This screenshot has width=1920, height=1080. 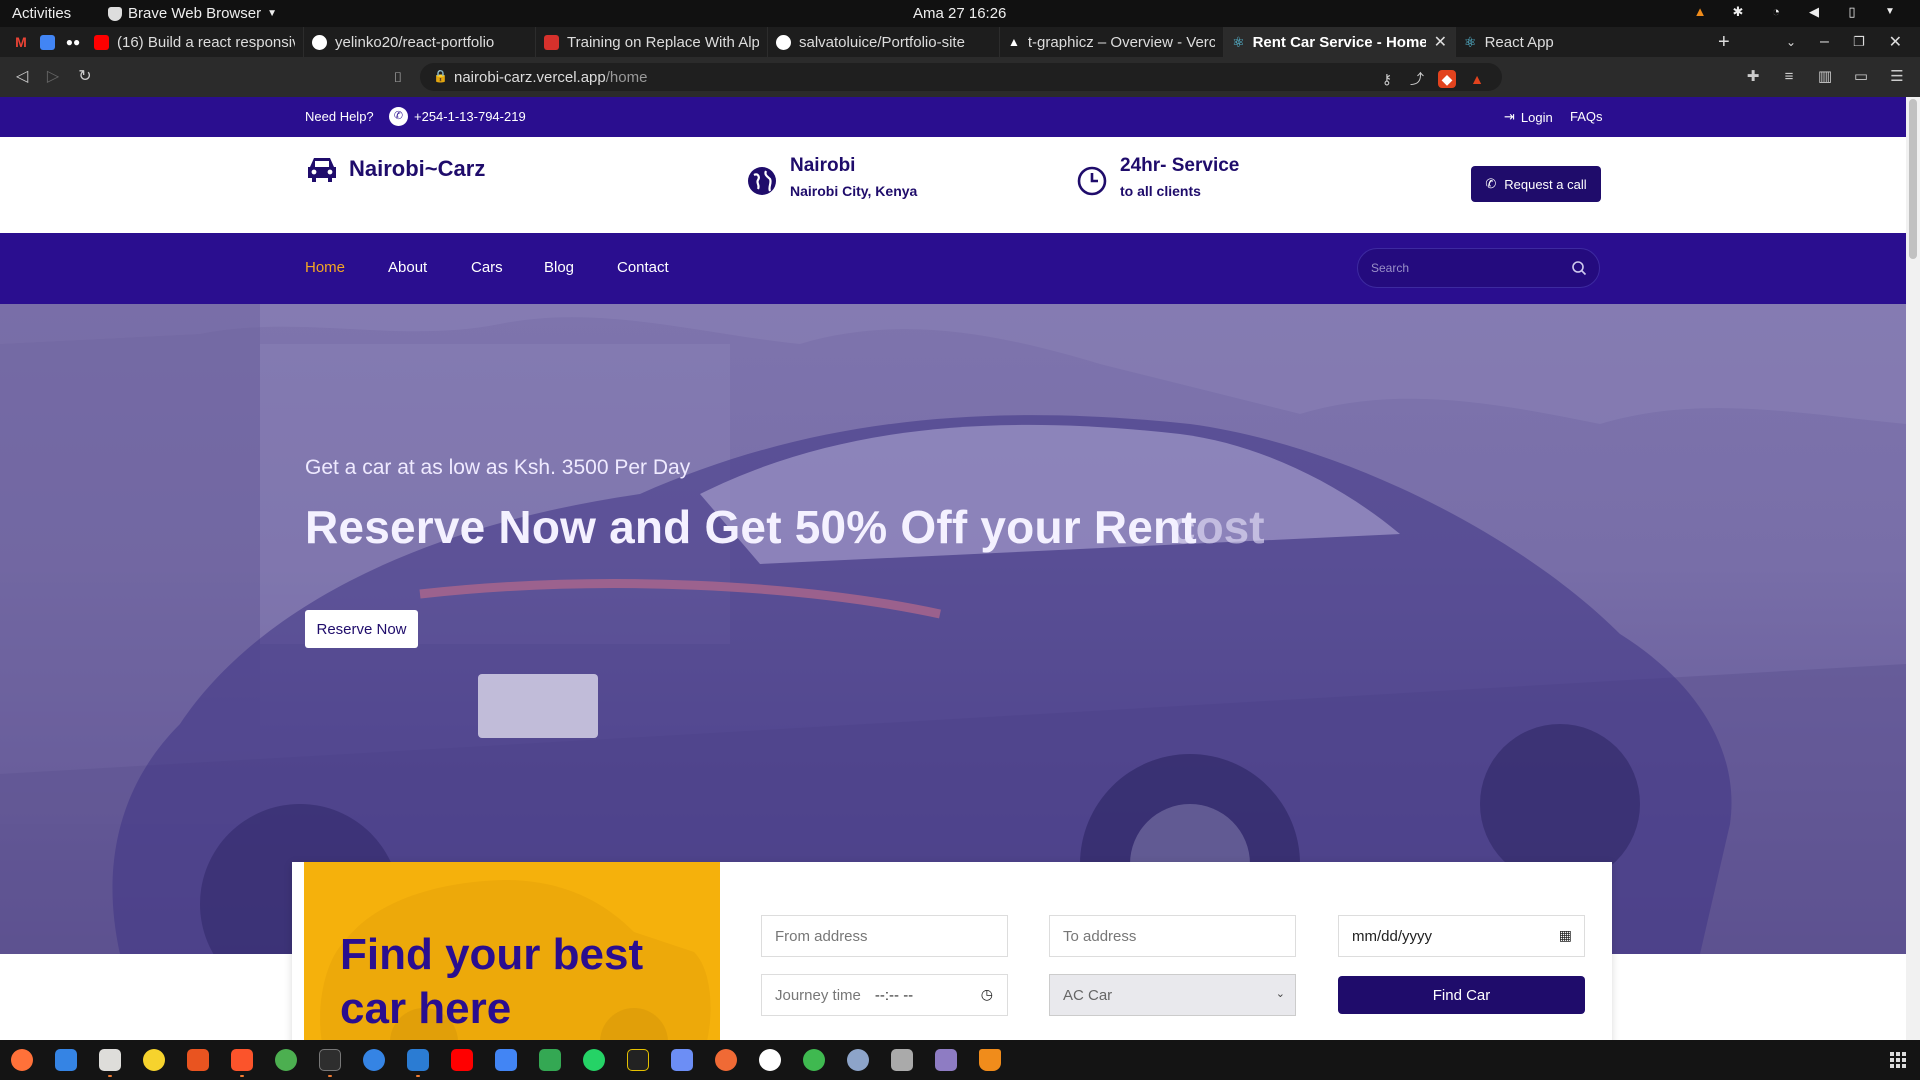 What do you see at coordinates (1890, 12) in the screenshot?
I see `power-menu-icon: ▼` at bounding box center [1890, 12].